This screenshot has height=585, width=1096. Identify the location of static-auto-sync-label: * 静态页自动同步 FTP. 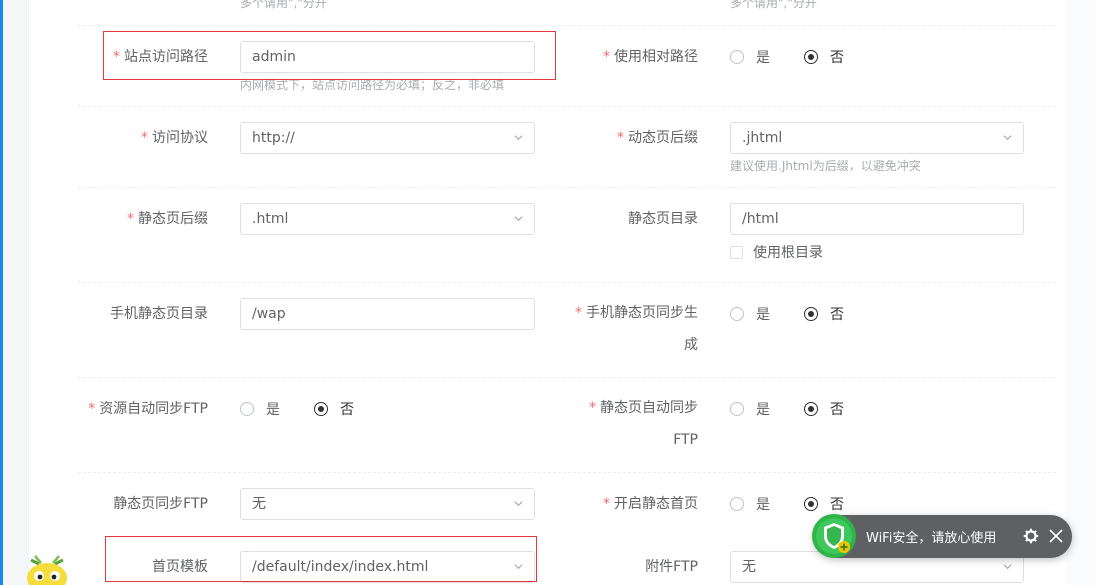
(643, 424).